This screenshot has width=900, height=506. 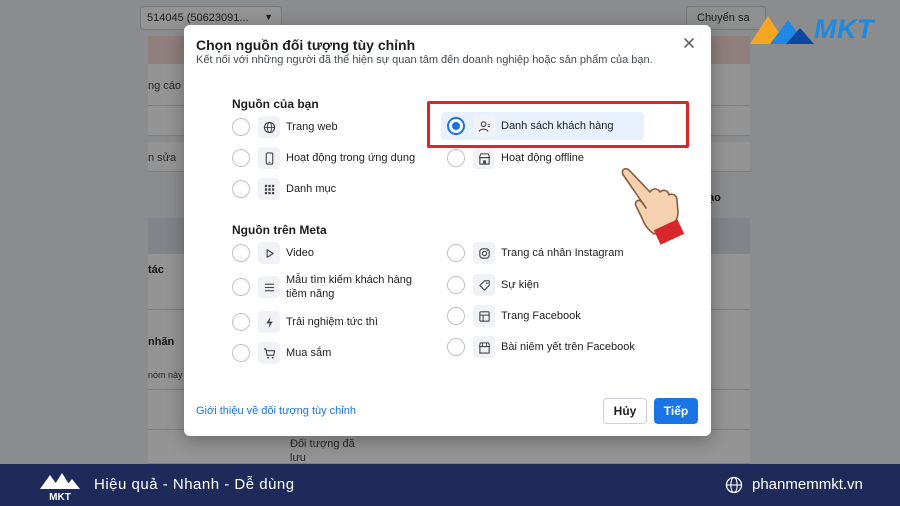 I want to click on phone-icon, so click(x=269, y=158).